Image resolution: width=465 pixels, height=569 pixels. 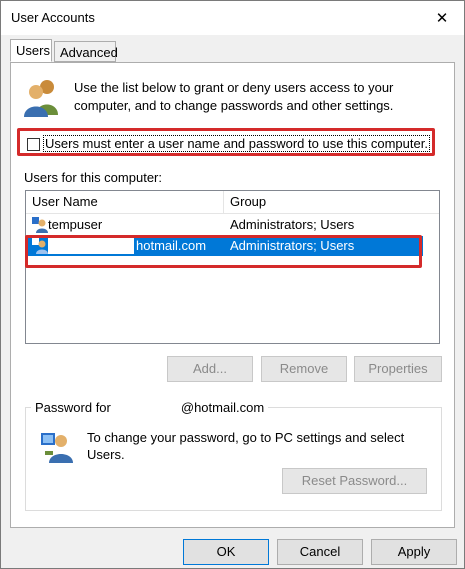 I want to click on ok-button: OK, so click(x=226, y=552).